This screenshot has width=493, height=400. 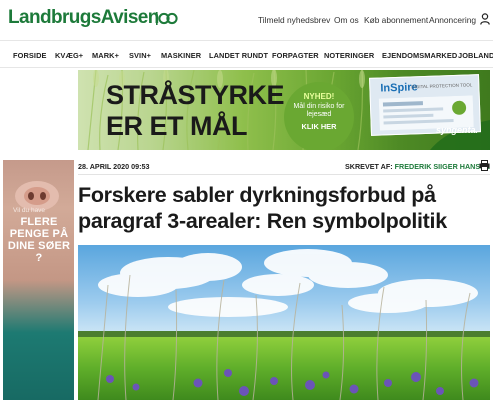 What do you see at coordinates (130, 17) in the screenshot?
I see `logo-text-avisen: Avisen` at bounding box center [130, 17].